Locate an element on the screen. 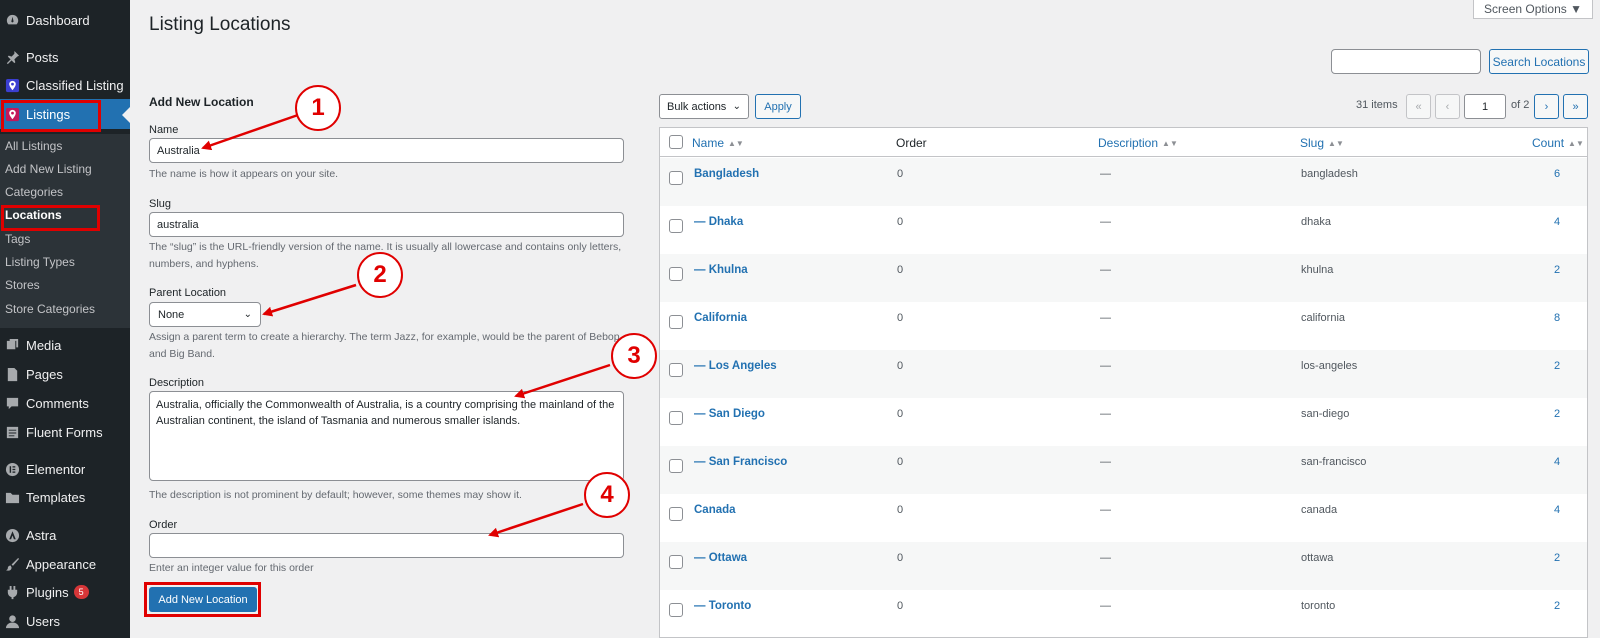 This screenshot has width=1600, height=638. row-count-link: 6 is located at coordinates (1557, 174).